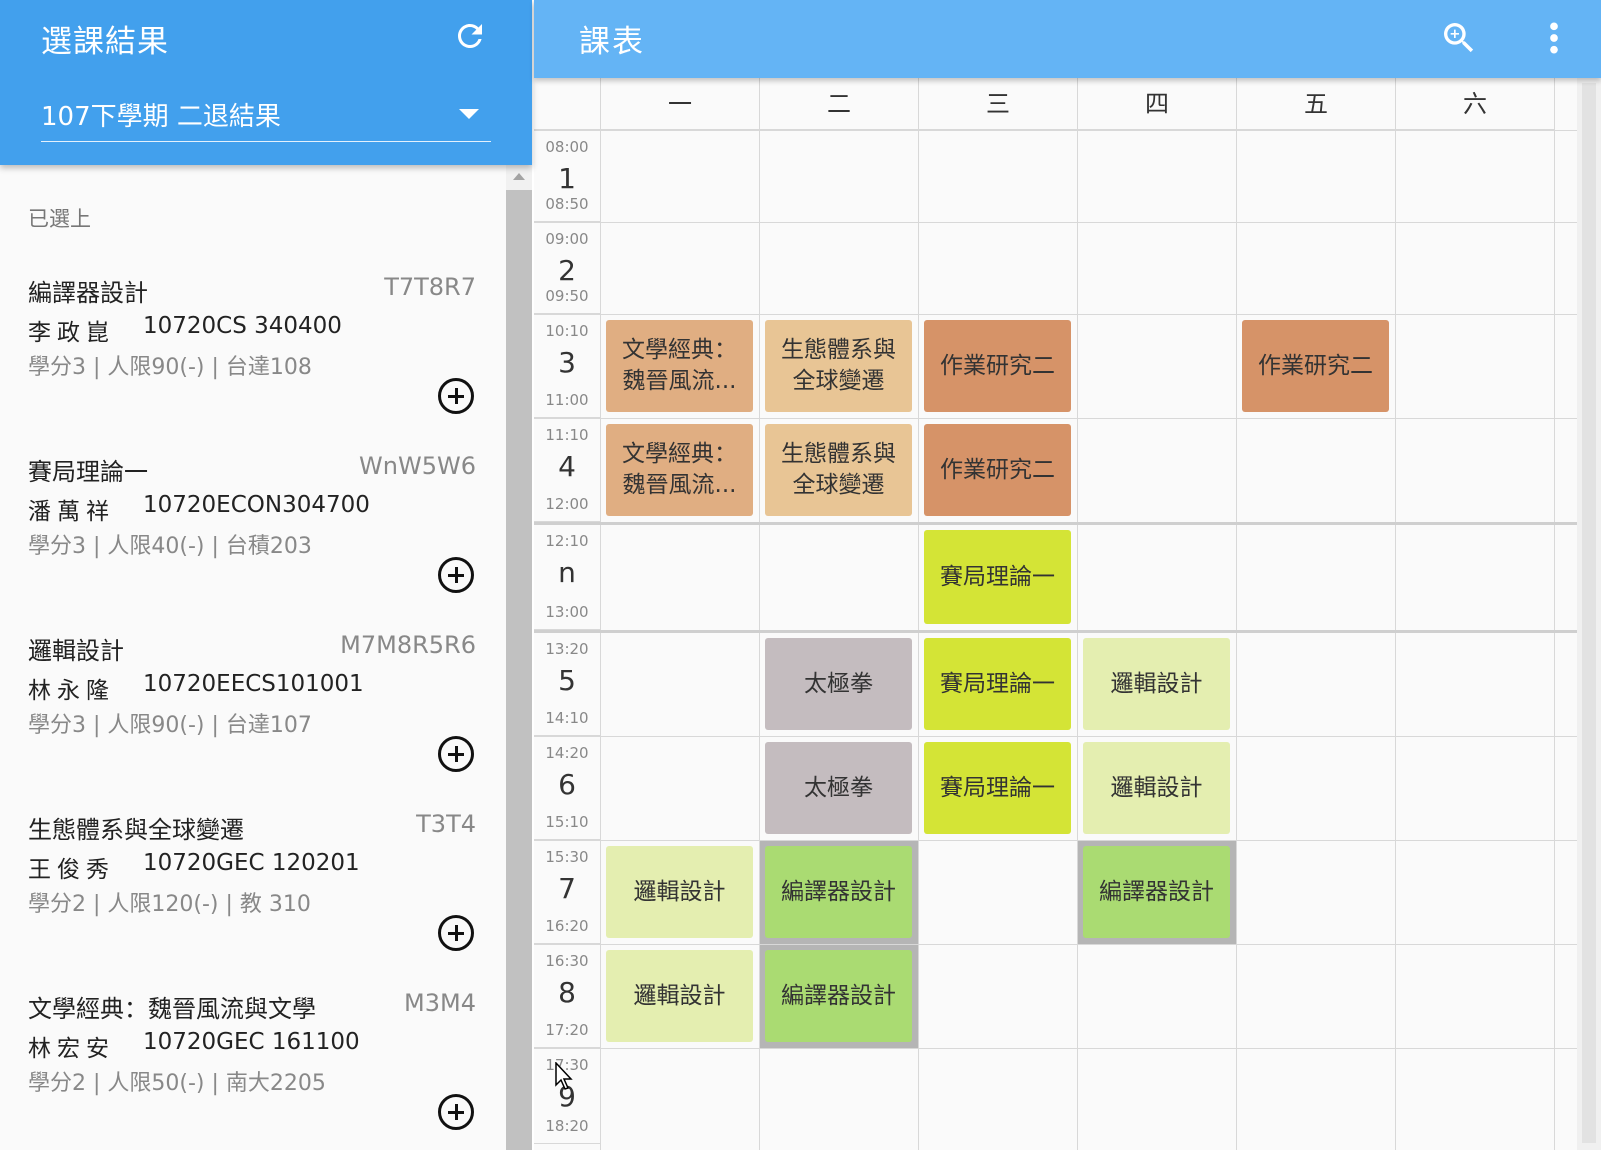 The width and height of the screenshot is (1601, 1150). Describe the element at coordinates (567, 718) in the screenshot. I see `period-end-time: 14:10` at that location.